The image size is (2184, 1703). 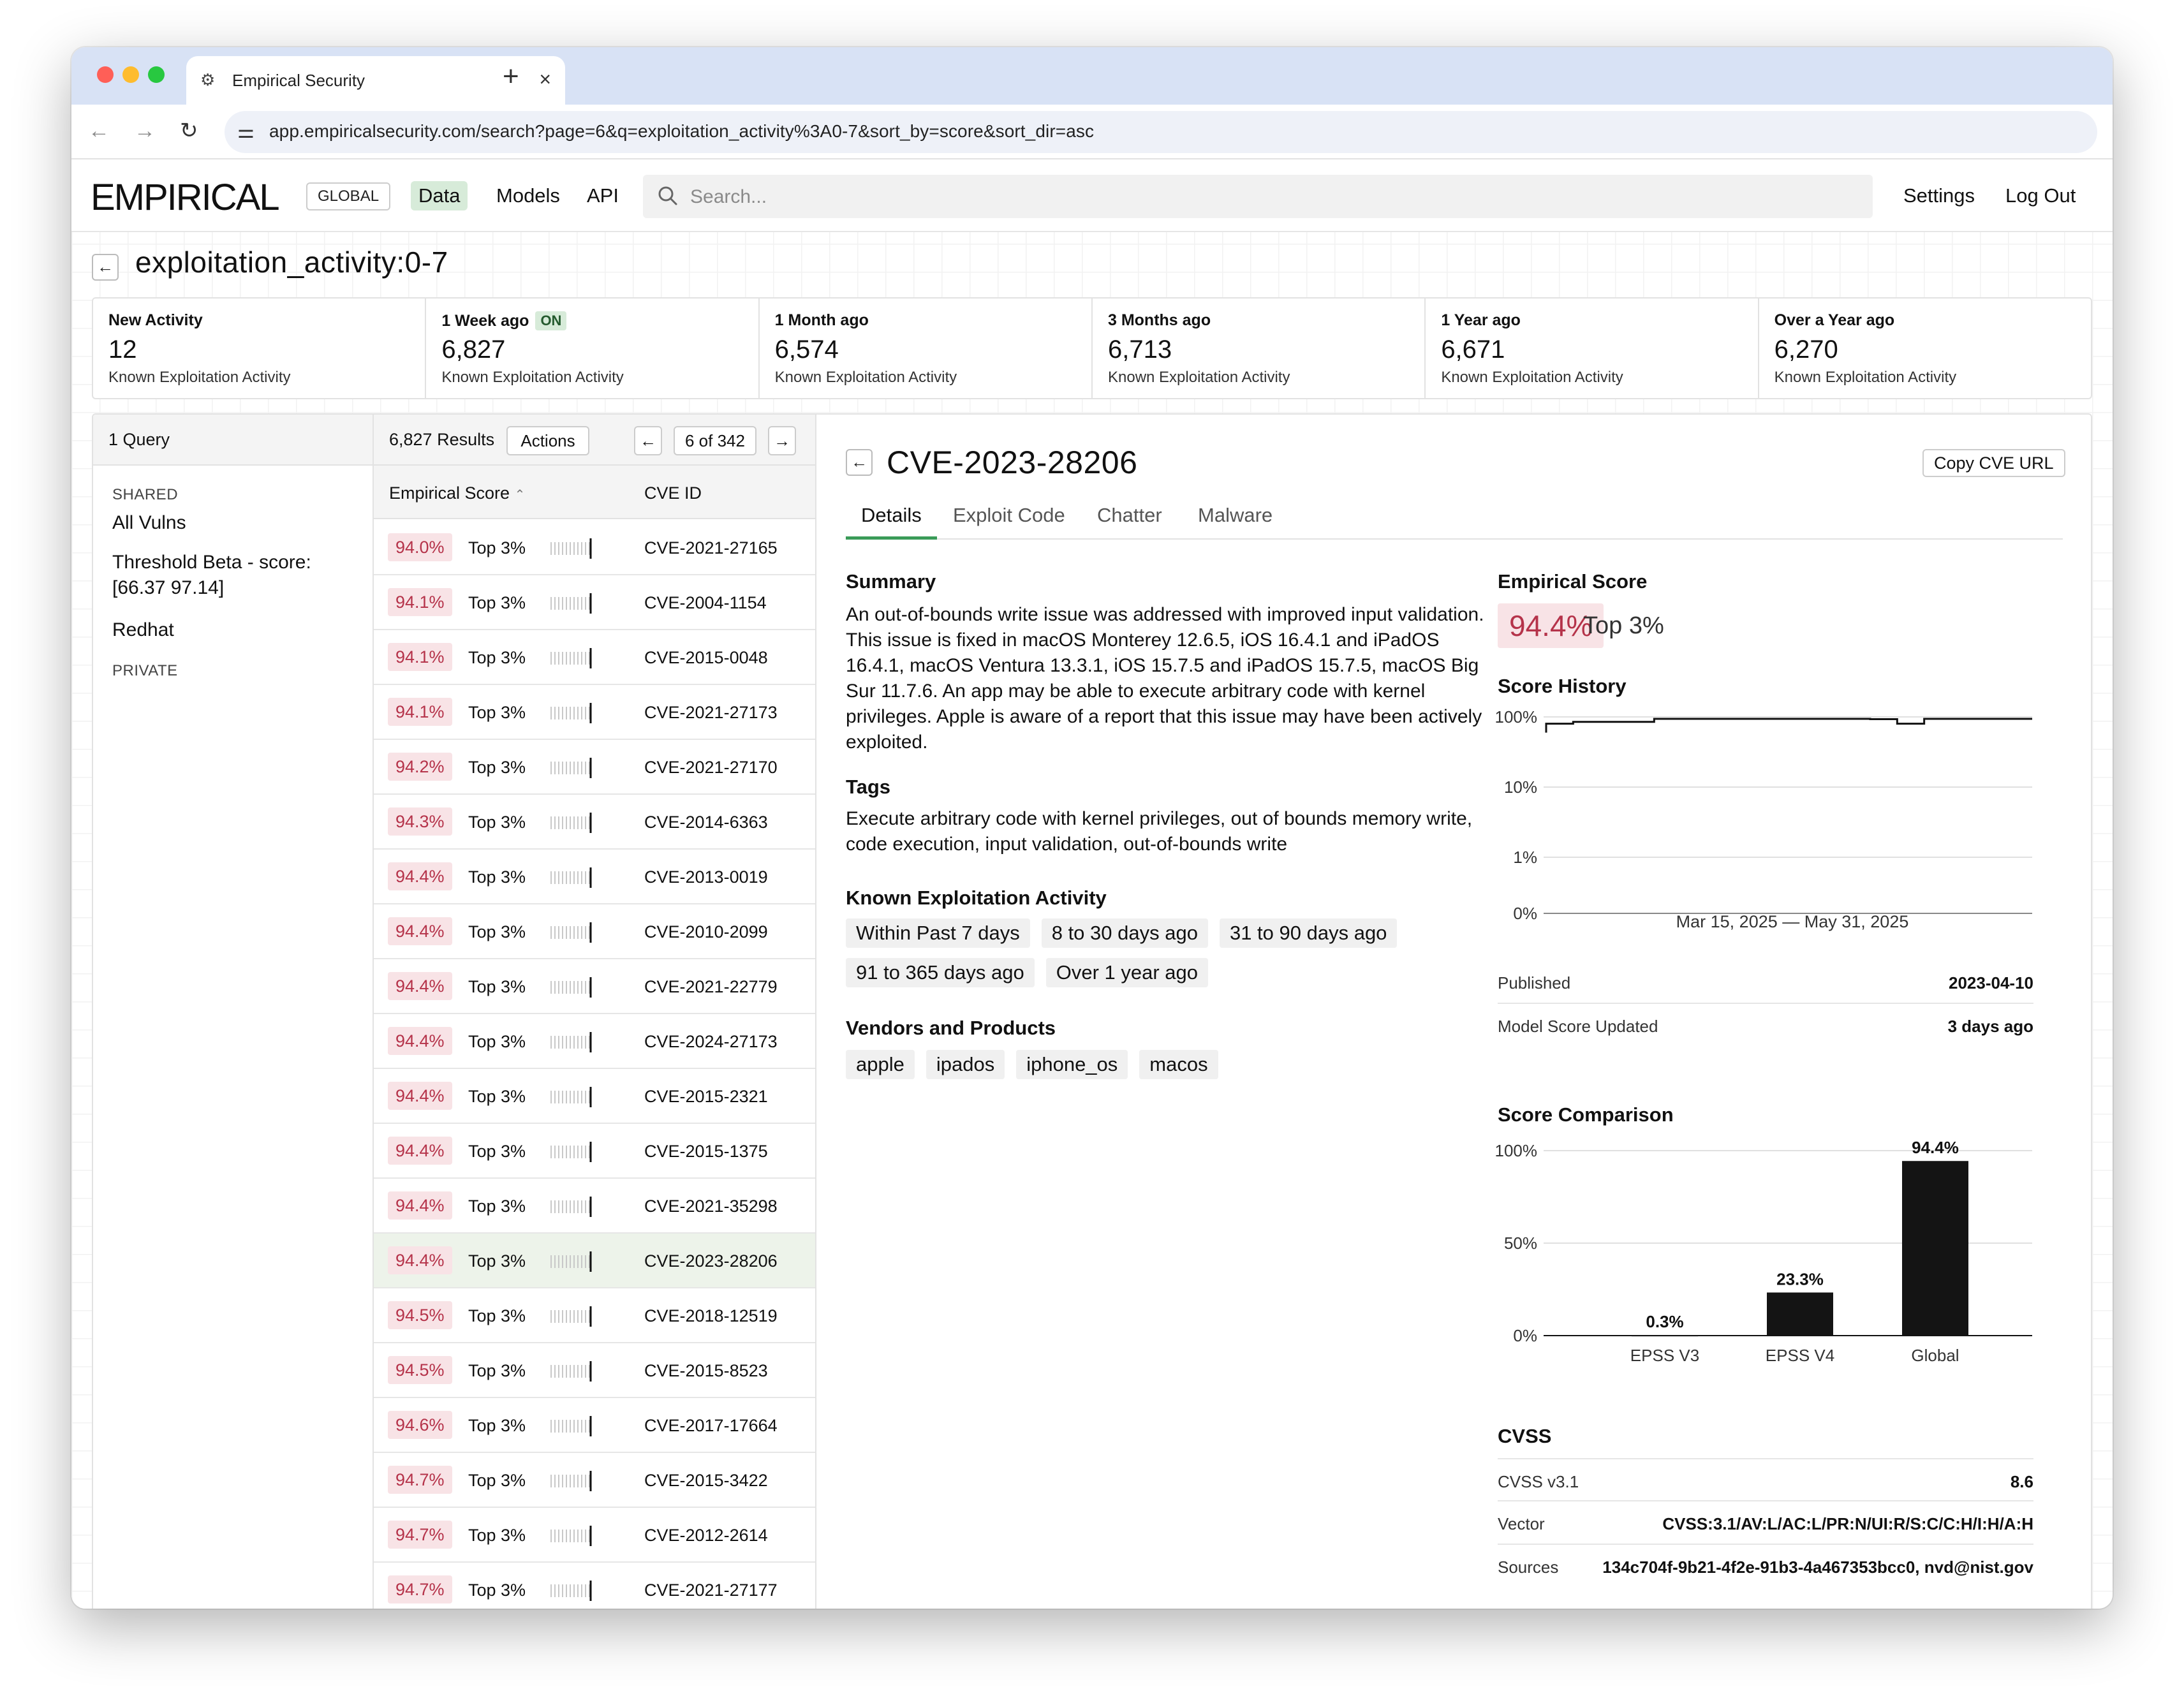 I want to click on site-settings-icon: ⚌, so click(x=246, y=132).